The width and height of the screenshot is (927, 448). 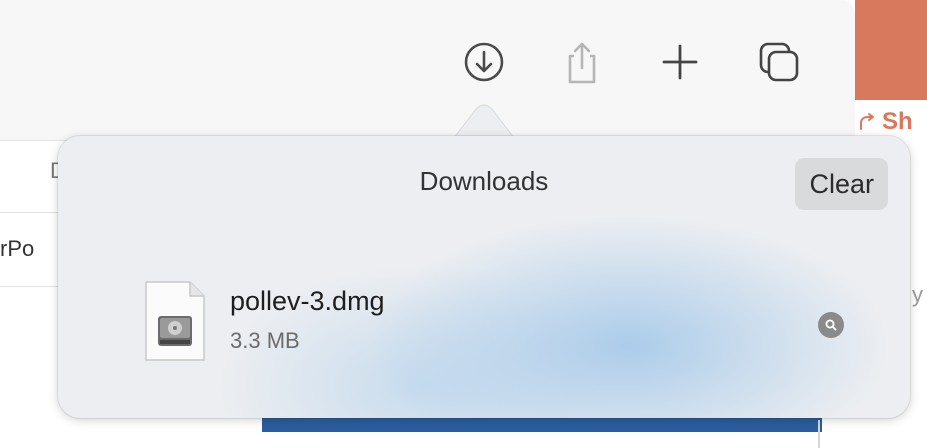 I want to click on page-banner, so click(x=542, y=425).